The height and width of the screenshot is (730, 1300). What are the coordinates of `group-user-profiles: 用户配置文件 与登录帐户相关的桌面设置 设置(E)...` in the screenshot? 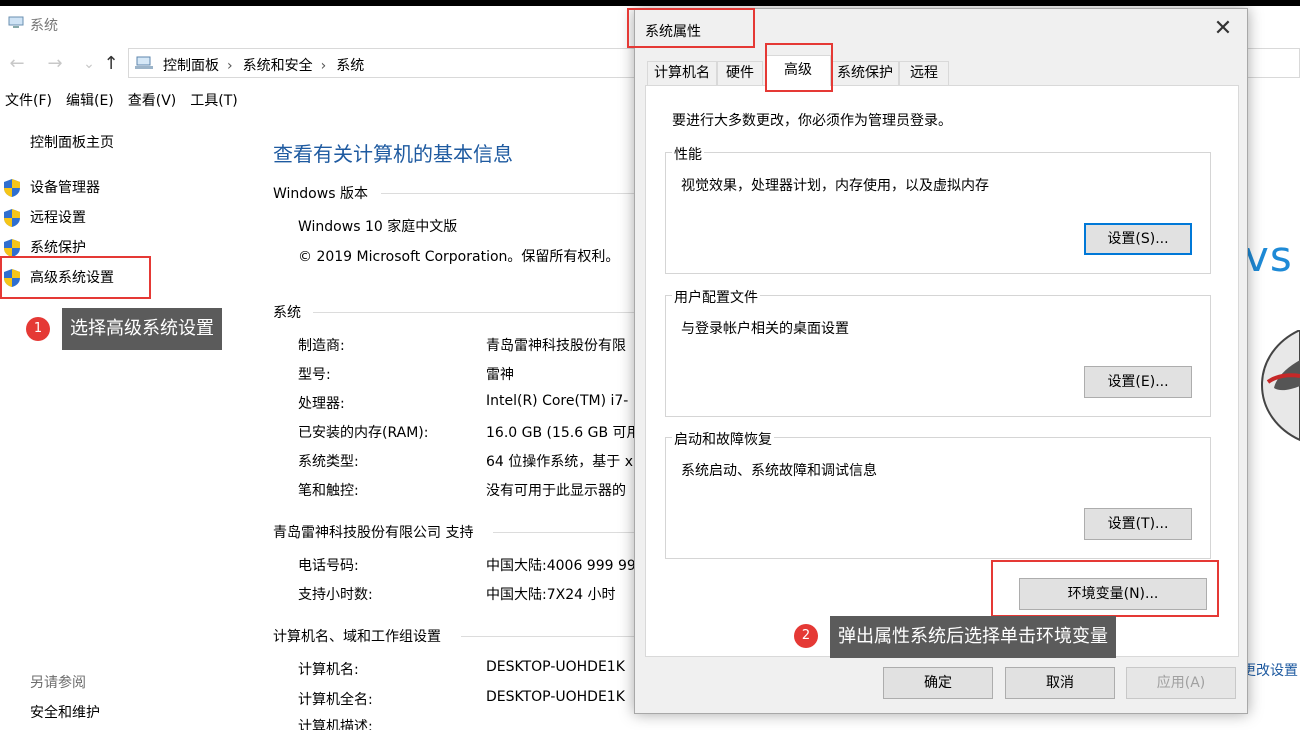 It's located at (938, 352).